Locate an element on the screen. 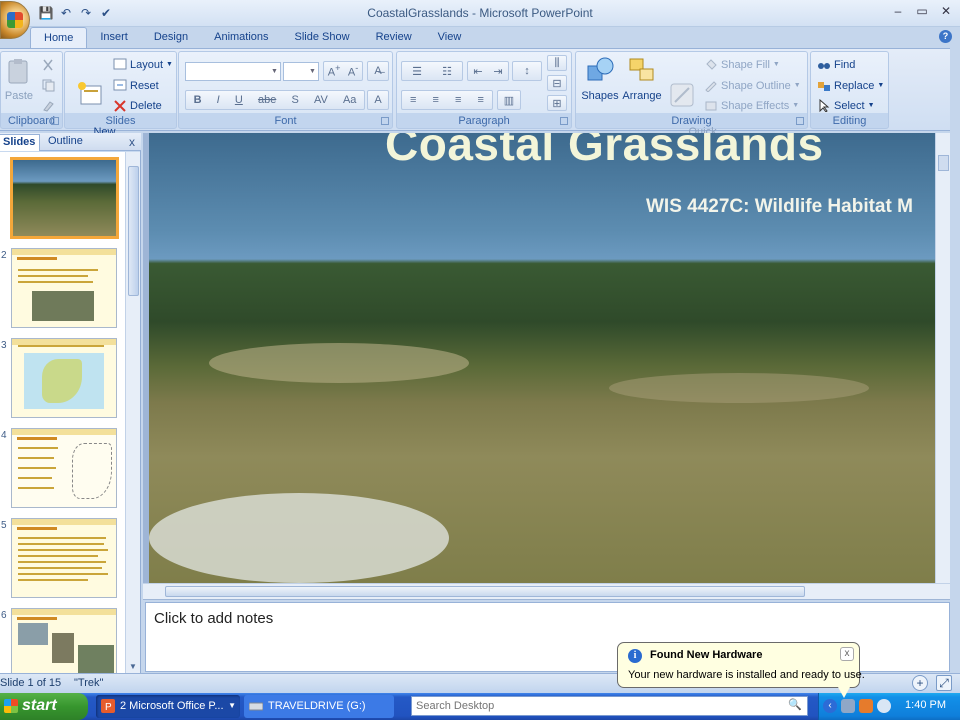 The width and height of the screenshot is (960, 720). delete-button: Delete is located at coordinates (137, 105).